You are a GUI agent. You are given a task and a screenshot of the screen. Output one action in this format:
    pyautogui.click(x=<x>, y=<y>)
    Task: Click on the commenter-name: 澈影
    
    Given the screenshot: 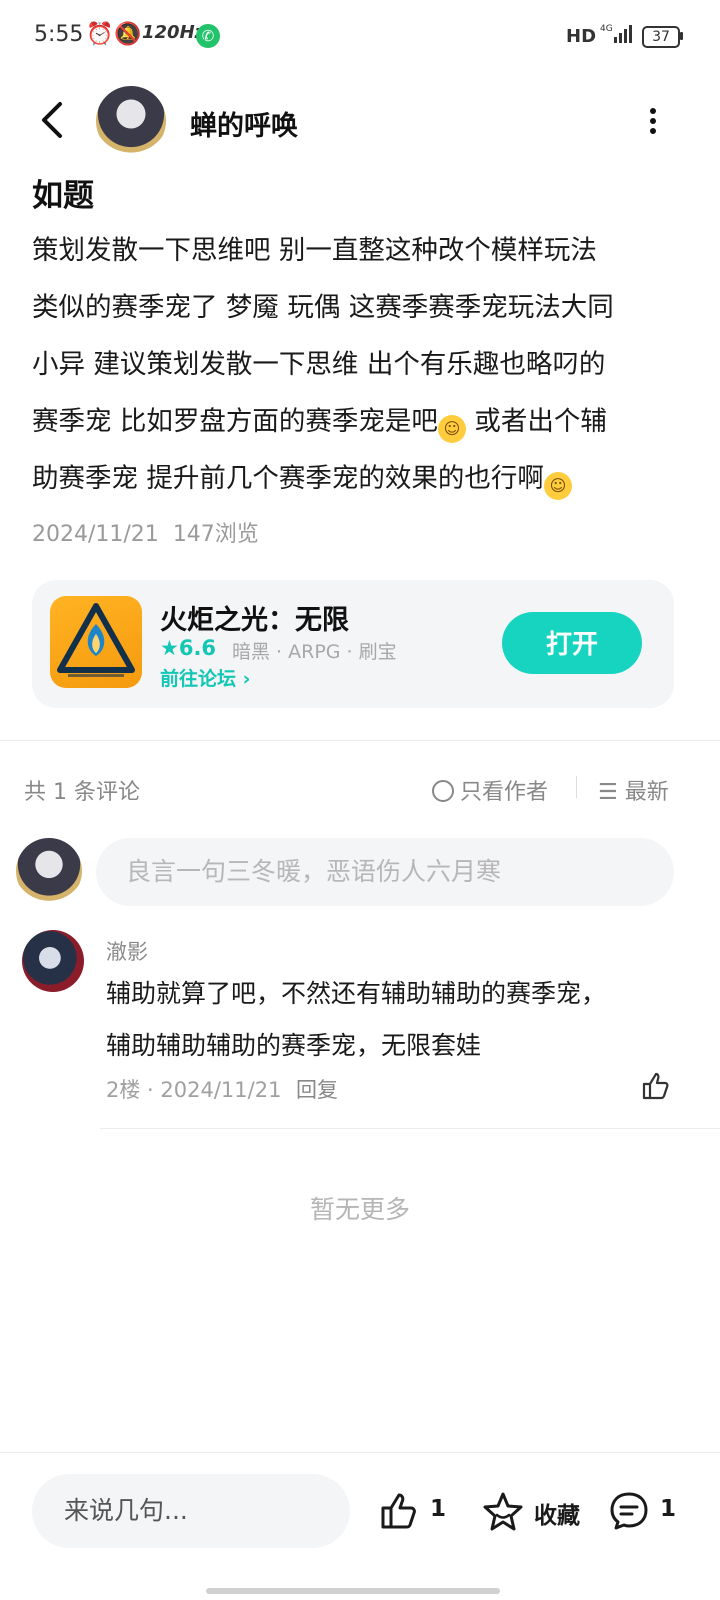 What is the action you would take?
    pyautogui.click(x=127, y=951)
    